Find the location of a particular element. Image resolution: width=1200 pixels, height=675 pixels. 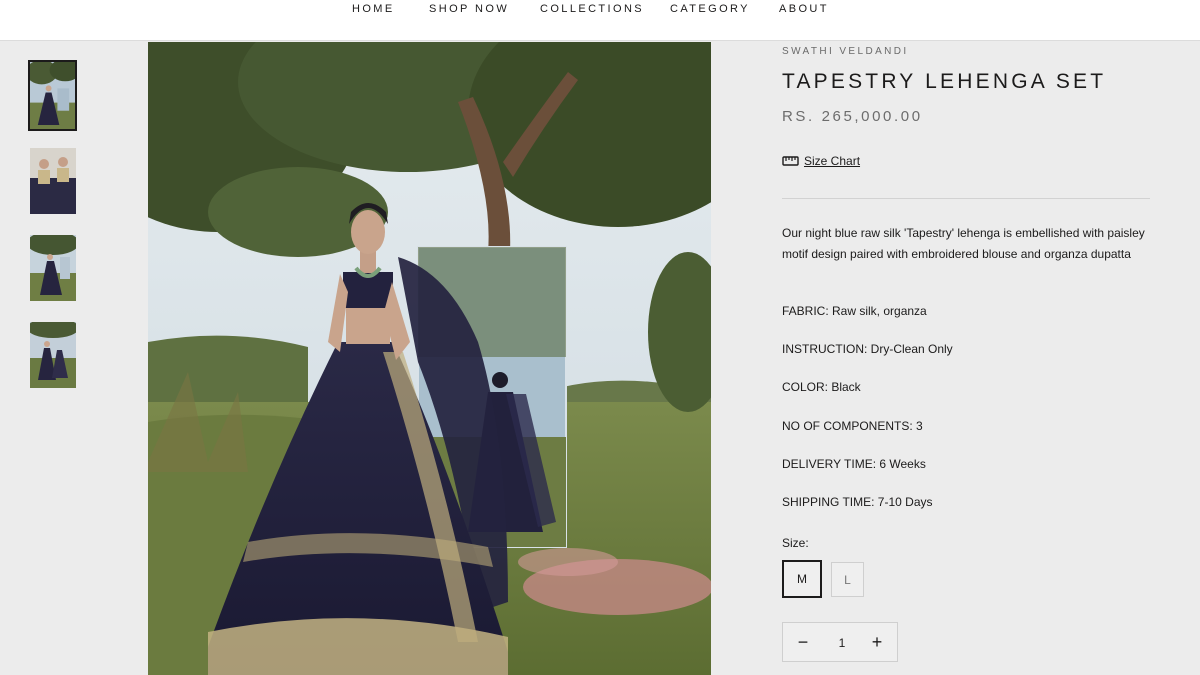

nav-category-link: CATEGORY is located at coordinates (710, 9).